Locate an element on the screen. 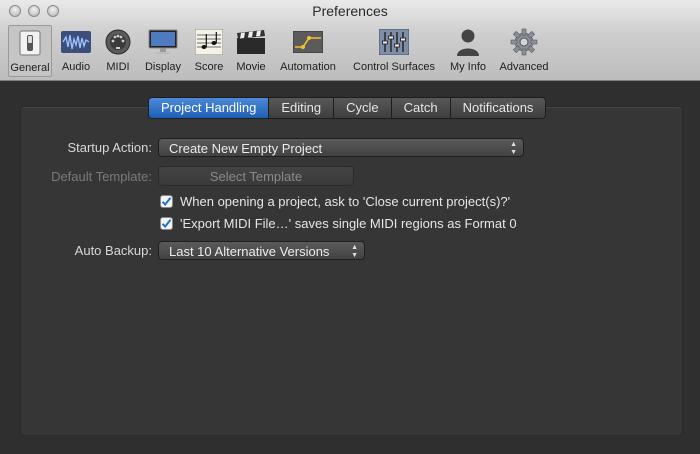 Image resolution: width=700 pixels, height=454 pixels. toolbar-label-automation: Automation is located at coordinates (308, 67).